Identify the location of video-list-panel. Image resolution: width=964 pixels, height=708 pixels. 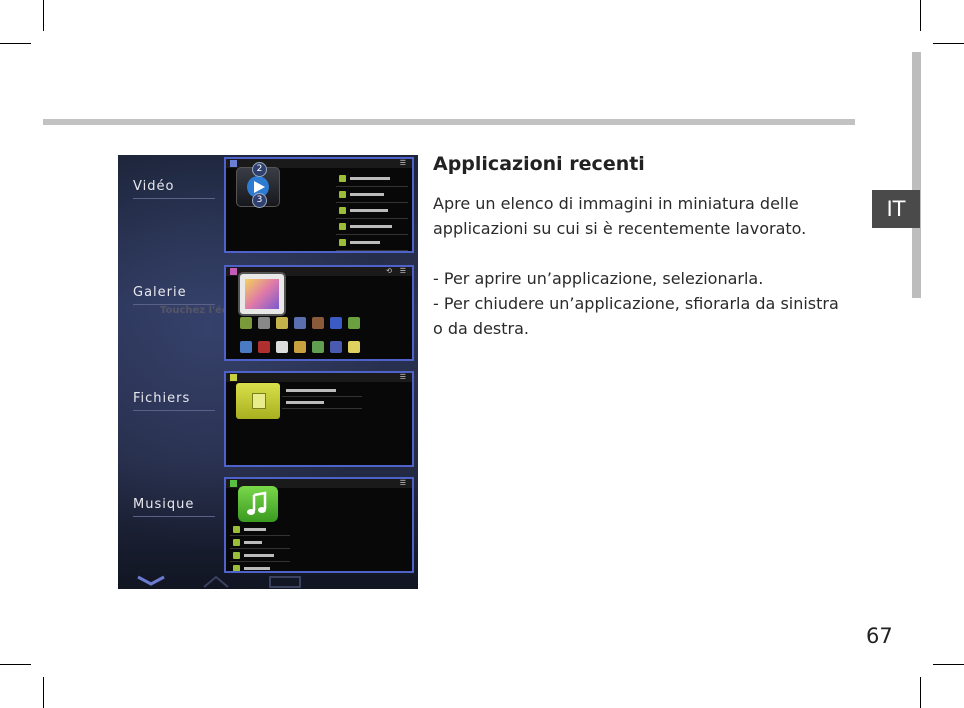
(372, 211).